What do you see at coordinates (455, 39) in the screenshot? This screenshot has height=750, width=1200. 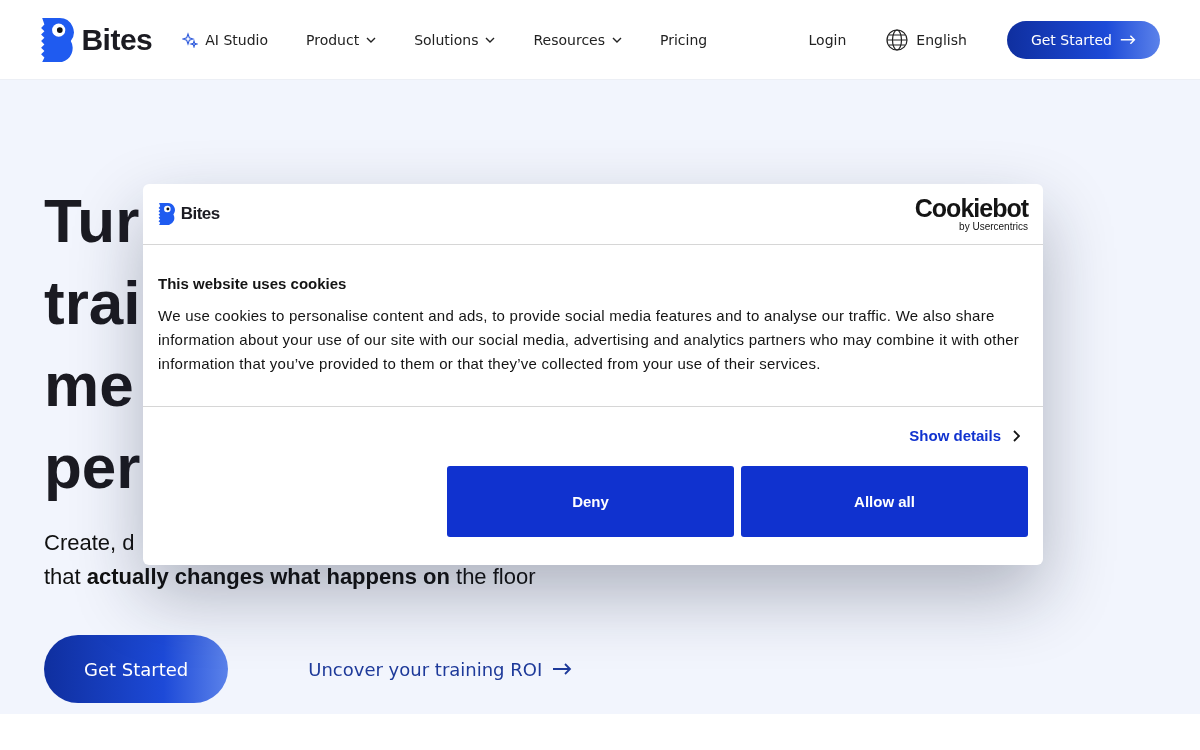 I see `nav-link: Solutions` at bounding box center [455, 39].